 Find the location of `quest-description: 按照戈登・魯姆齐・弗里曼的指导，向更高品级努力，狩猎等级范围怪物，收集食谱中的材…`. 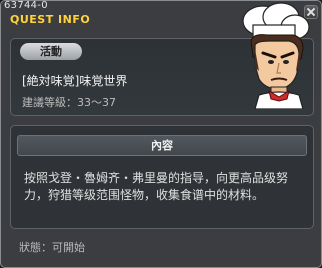

quest-description: 按照戈登・魯姆齐・弗里曼的指导，向更高品级努力，狩猎等级范围怪物，收集食谱中的材… is located at coordinates (156, 186).